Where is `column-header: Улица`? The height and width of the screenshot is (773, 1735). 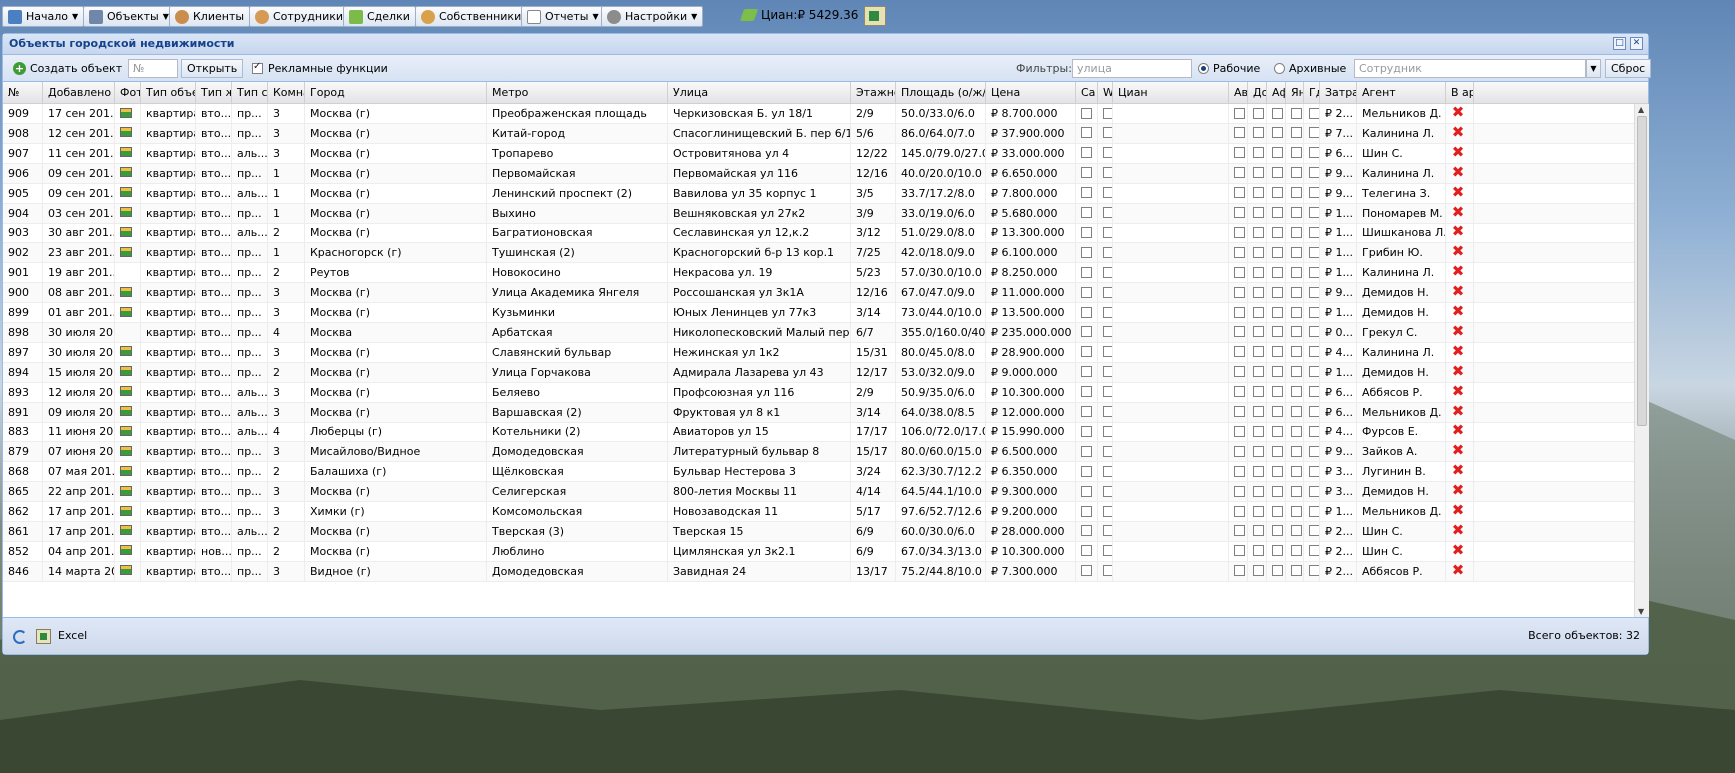
column-header: Улица is located at coordinates (759, 92).